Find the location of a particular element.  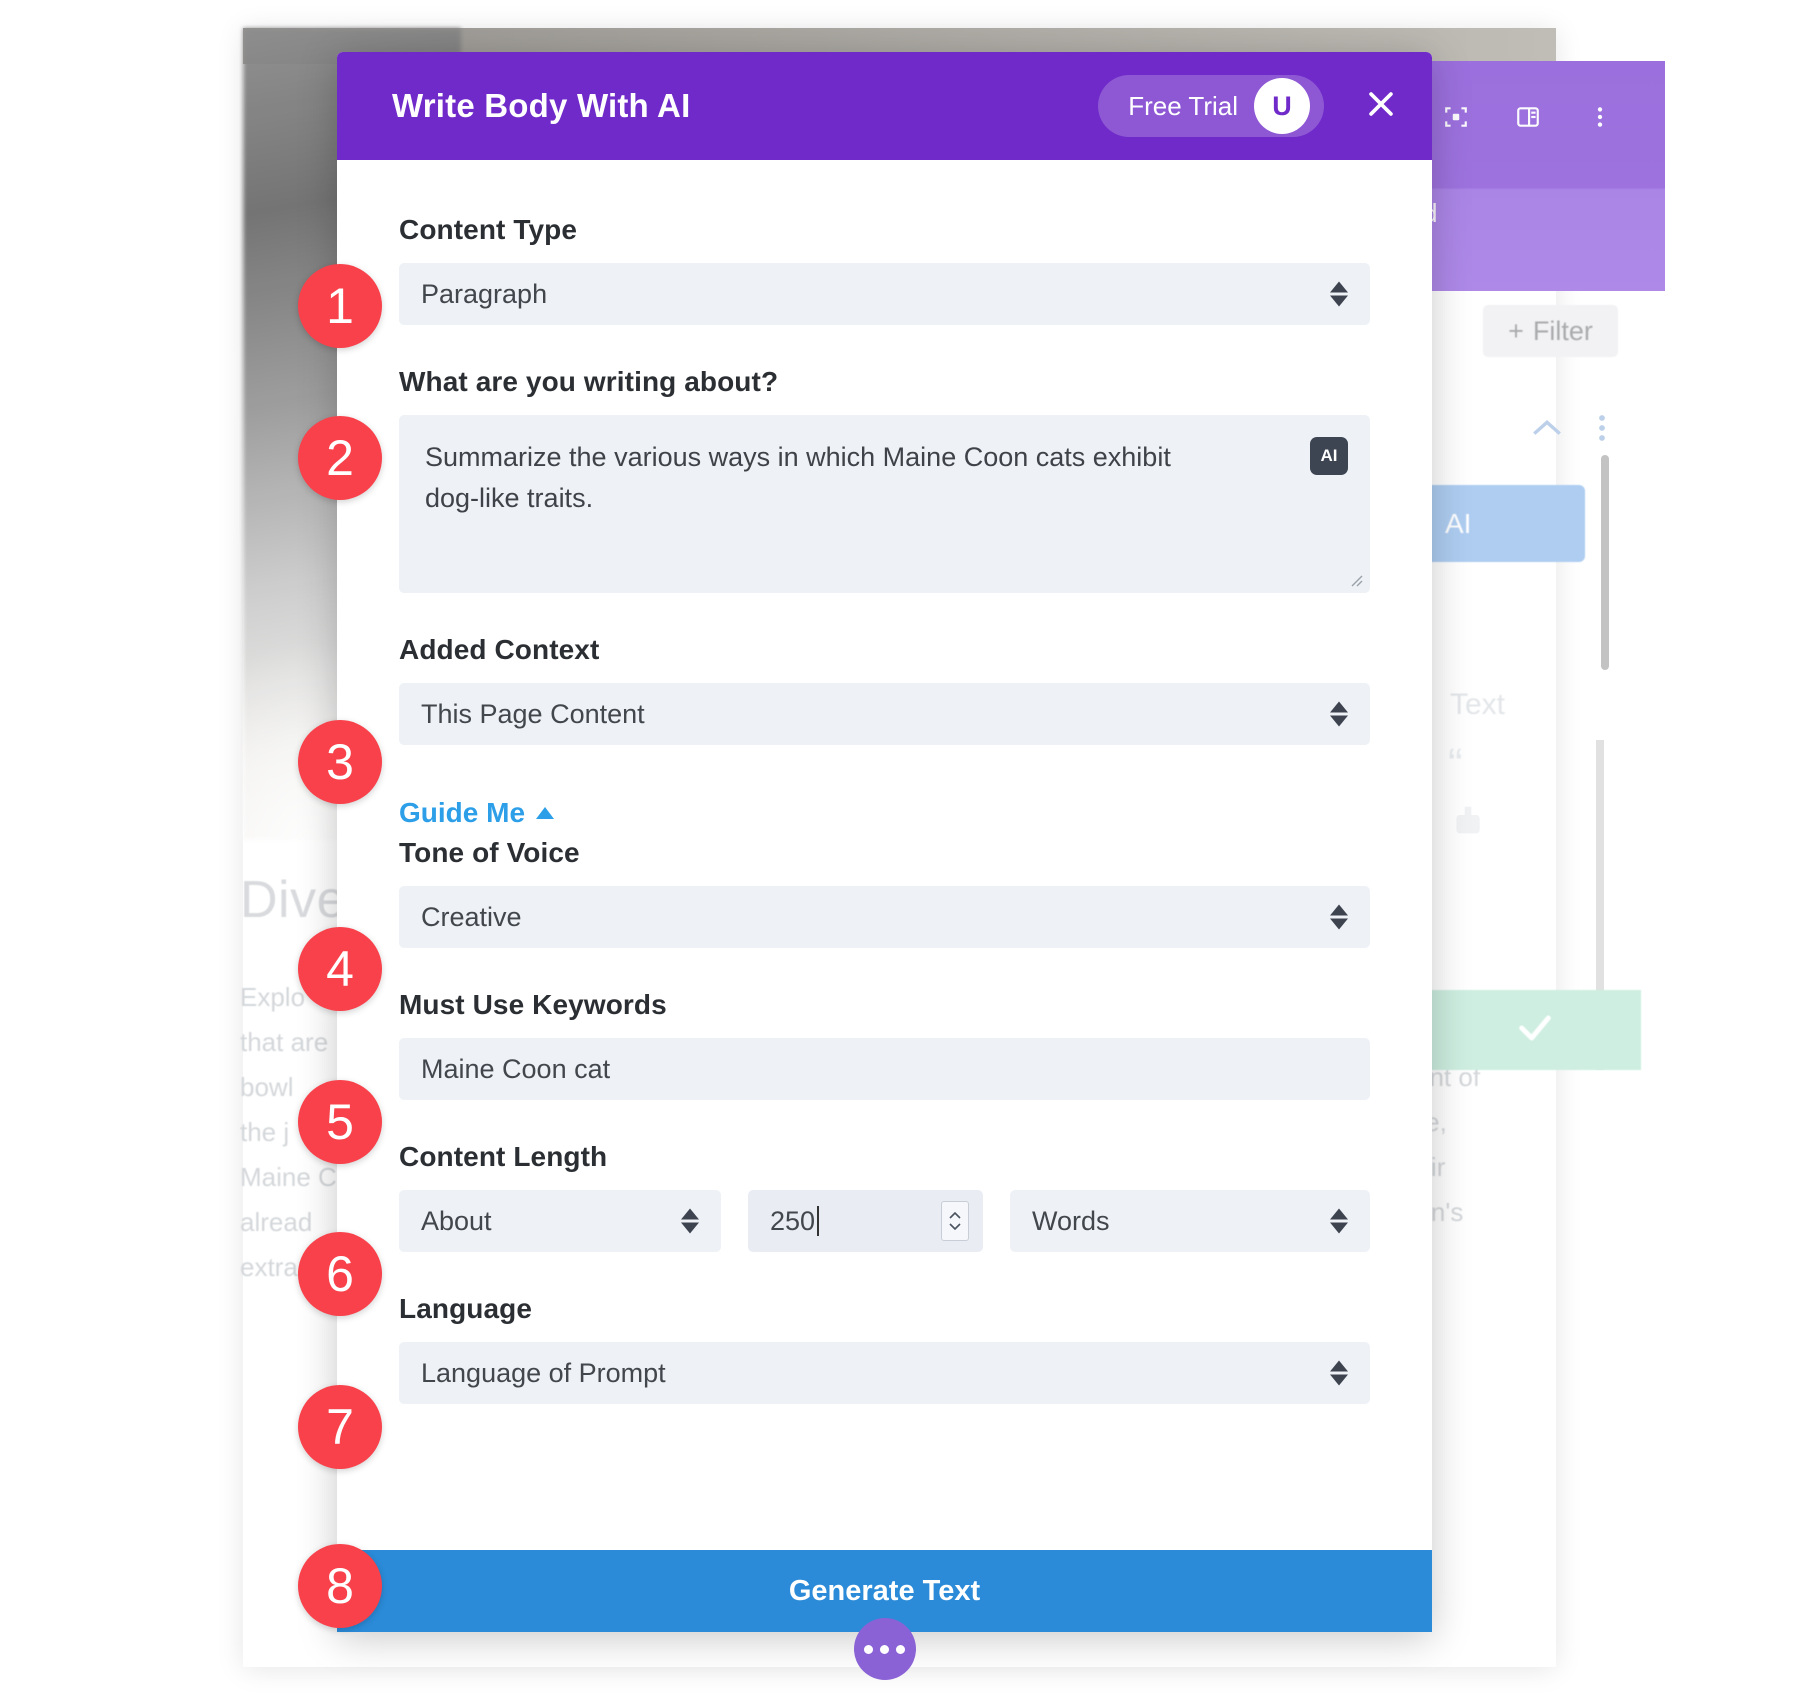

plus-icon: + is located at coordinates (1516, 330).